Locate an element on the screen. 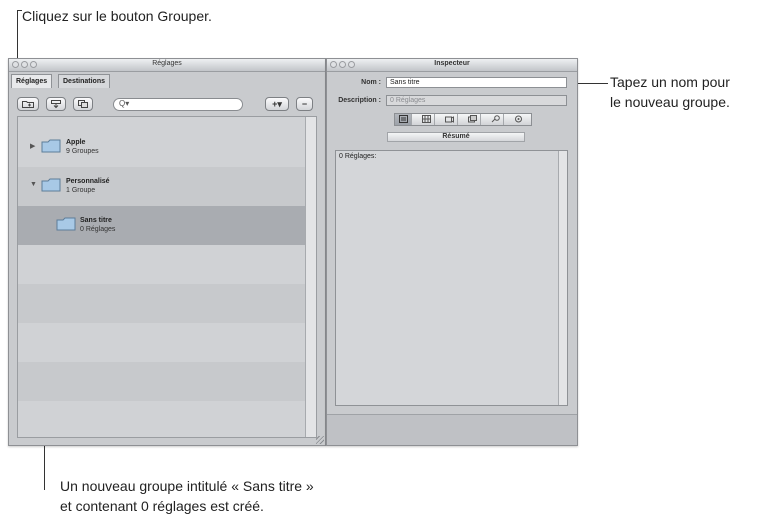 The height and width of the screenshot is (518, 769). inspector-titlebar: Inspecteur is located at coordinates (452, 65).